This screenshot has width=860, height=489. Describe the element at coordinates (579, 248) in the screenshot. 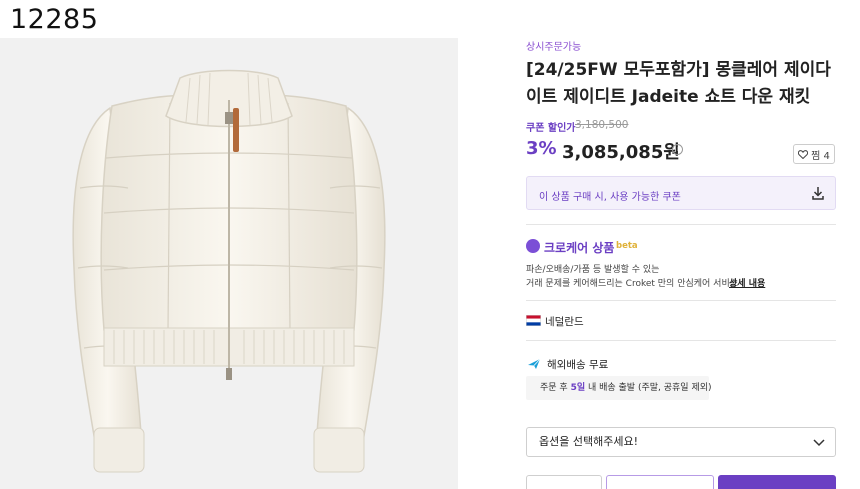

I see `care-title: 크로케어 상품` at that location.